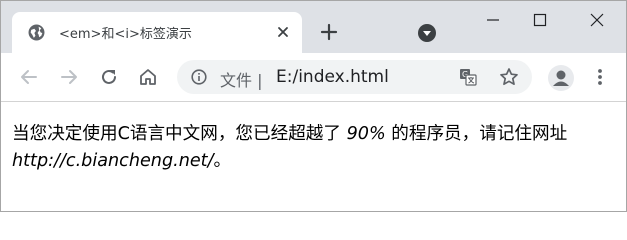  Describe the element at coordinates (493, 20) in the screenshot. I see `minimize-icon` at that location.